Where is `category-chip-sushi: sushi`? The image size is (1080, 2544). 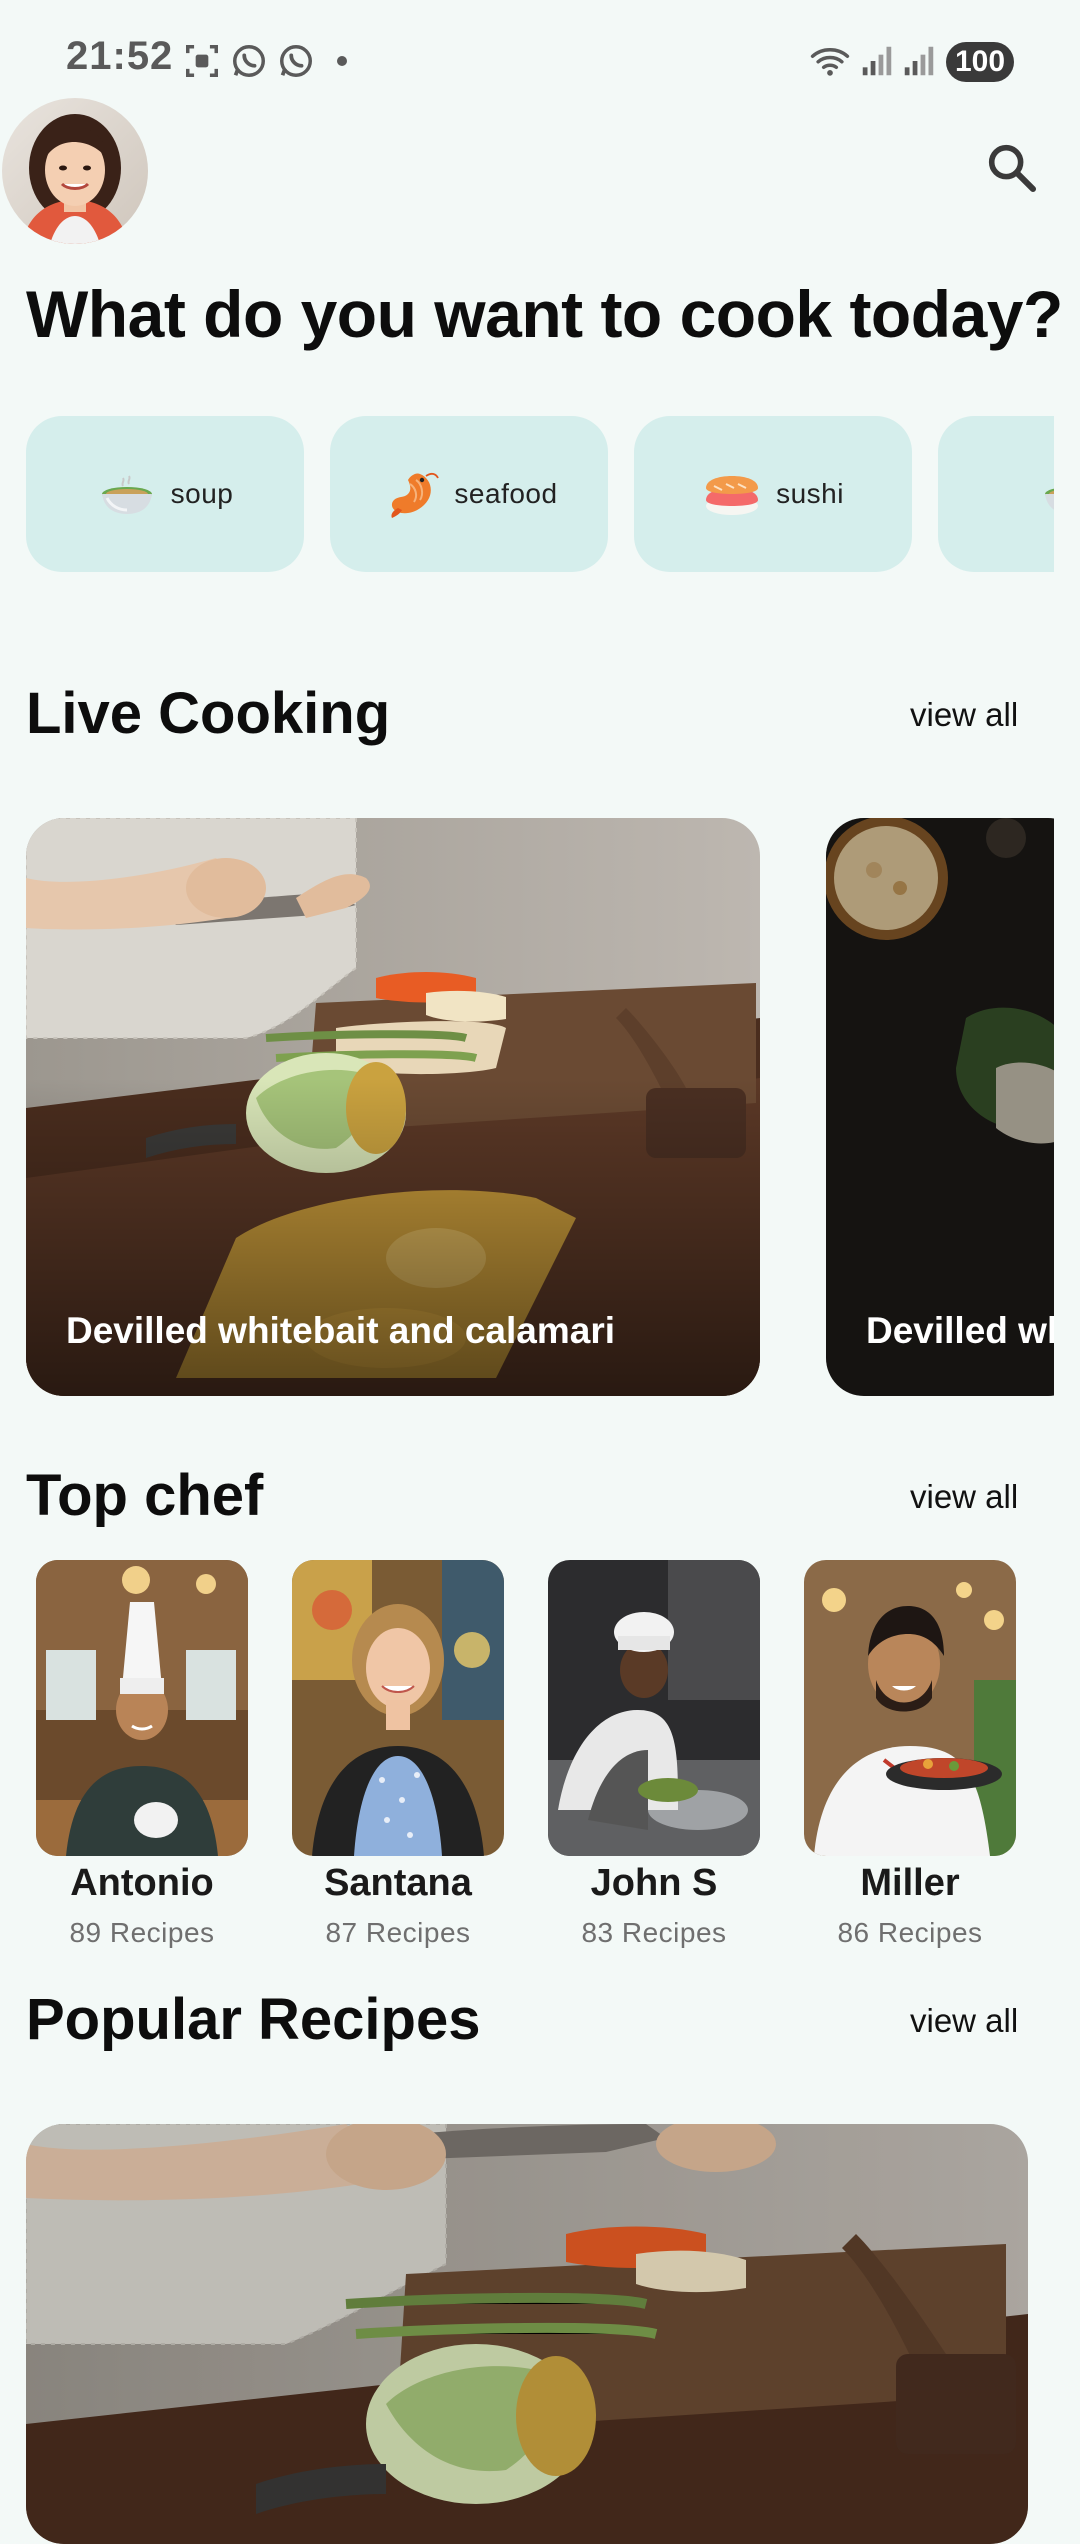
category-chip-sushi: sushi is located at coordinates (773, 494).